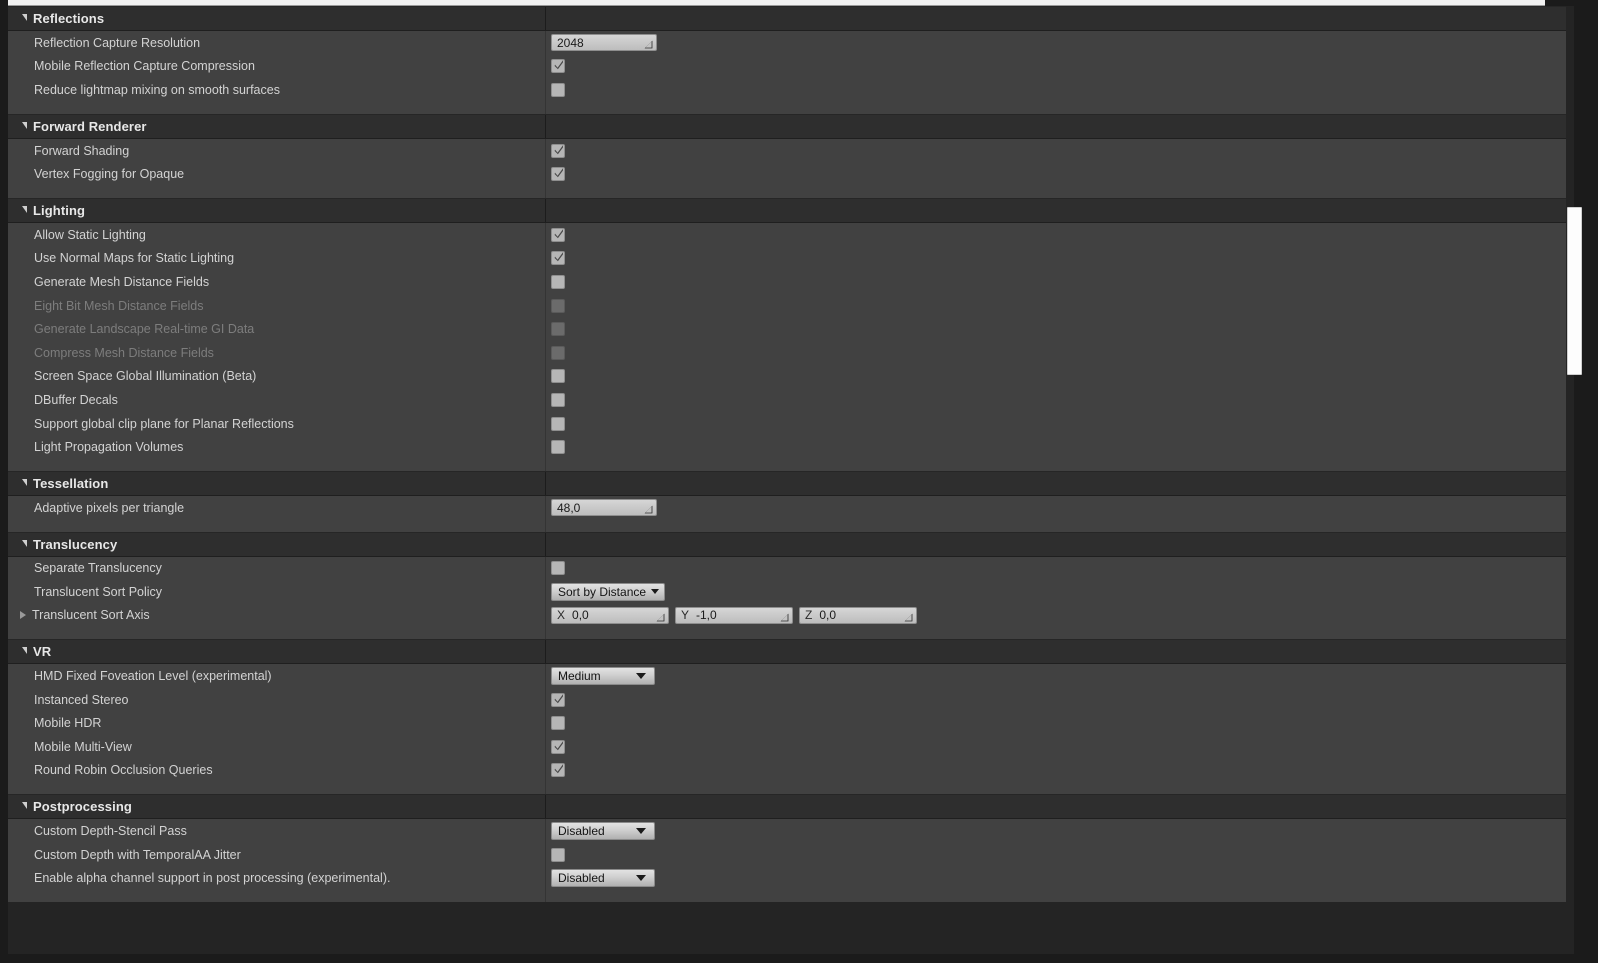  Describe the element at coordinates (602, 591) in the screenshot. I see `dropdown-selected-value: Sort by Distance` at that location.